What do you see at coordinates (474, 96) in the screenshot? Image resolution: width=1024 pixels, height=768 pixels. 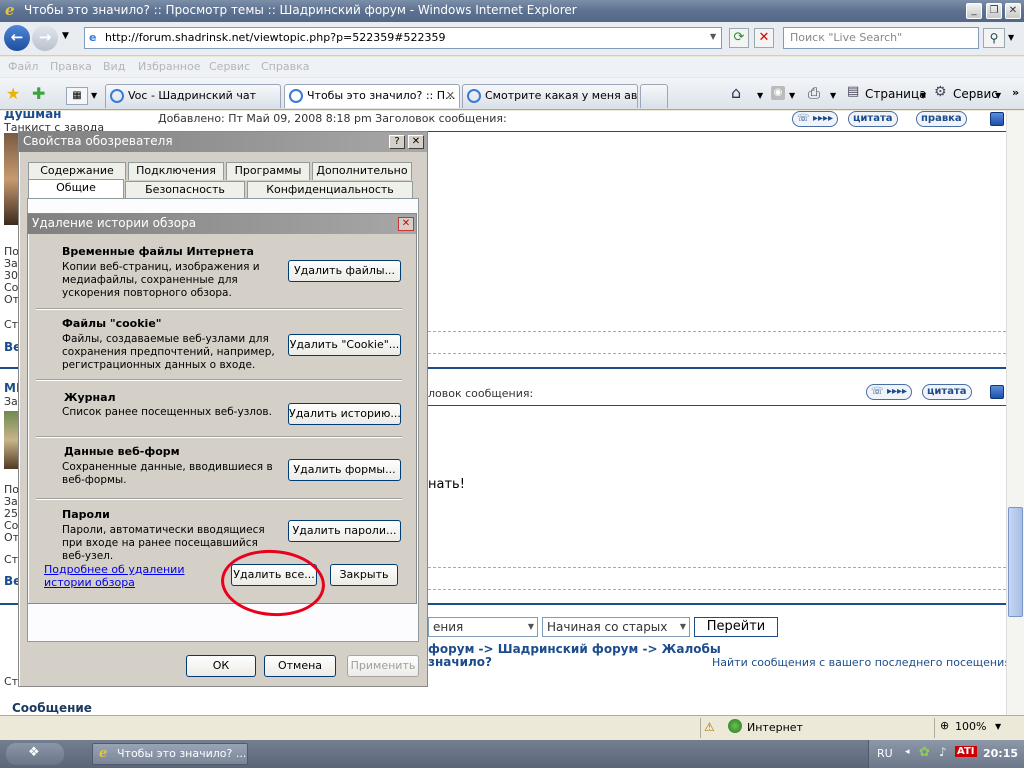 I see `tab-page-icon` at bounding box center [474, 96].